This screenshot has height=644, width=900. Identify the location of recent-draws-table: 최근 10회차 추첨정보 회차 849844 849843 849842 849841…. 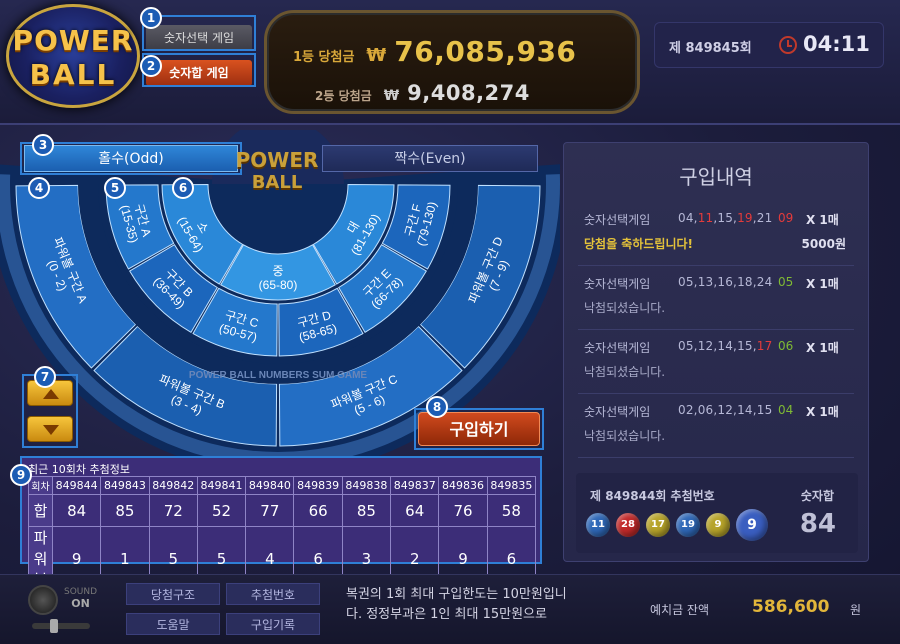
(281, 523).